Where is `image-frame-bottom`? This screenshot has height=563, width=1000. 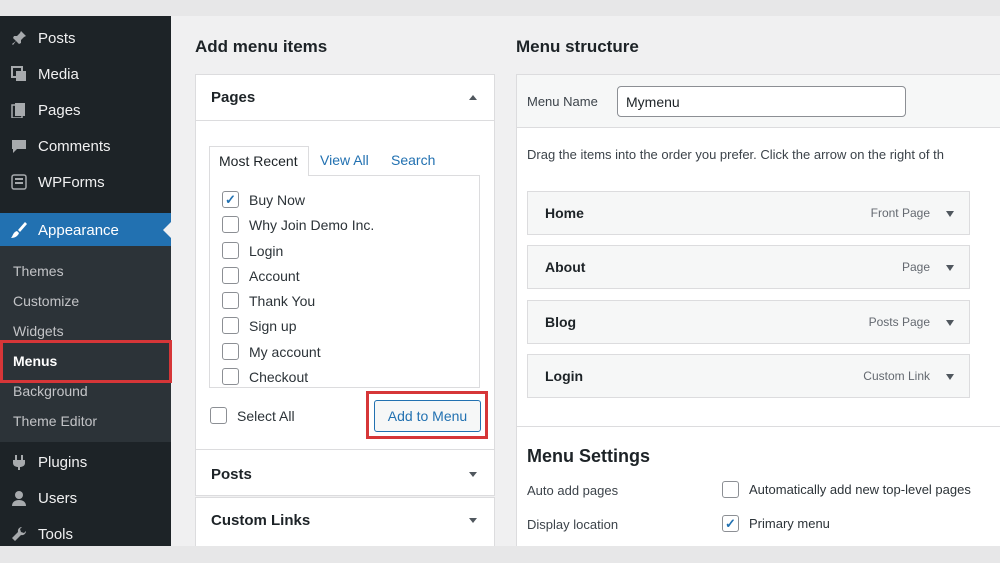
image-frame-bottom is located at coordinates (500, 554).